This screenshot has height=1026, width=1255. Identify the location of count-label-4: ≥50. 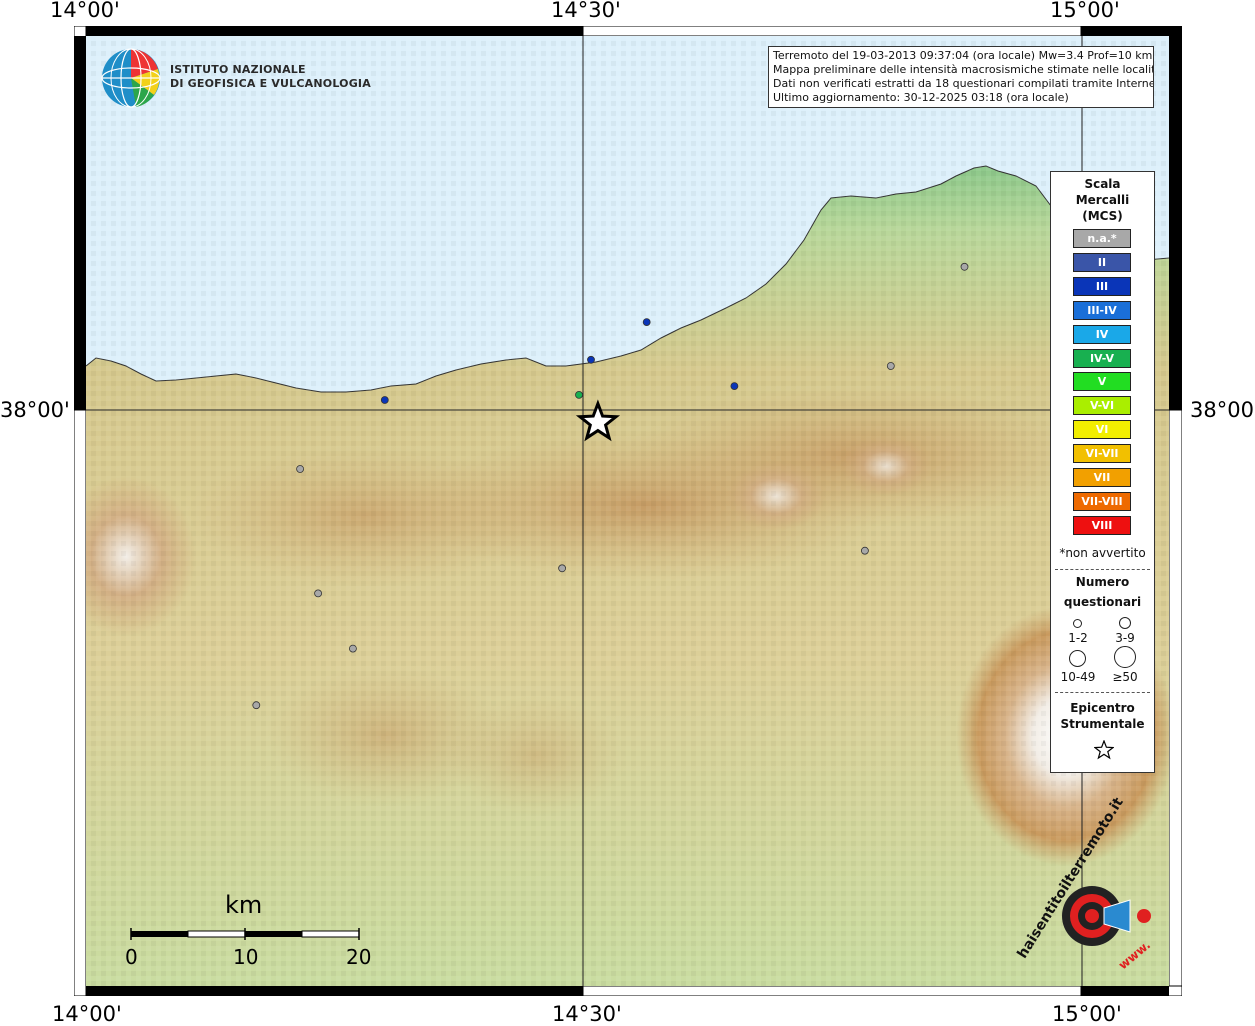
(1125, 677).